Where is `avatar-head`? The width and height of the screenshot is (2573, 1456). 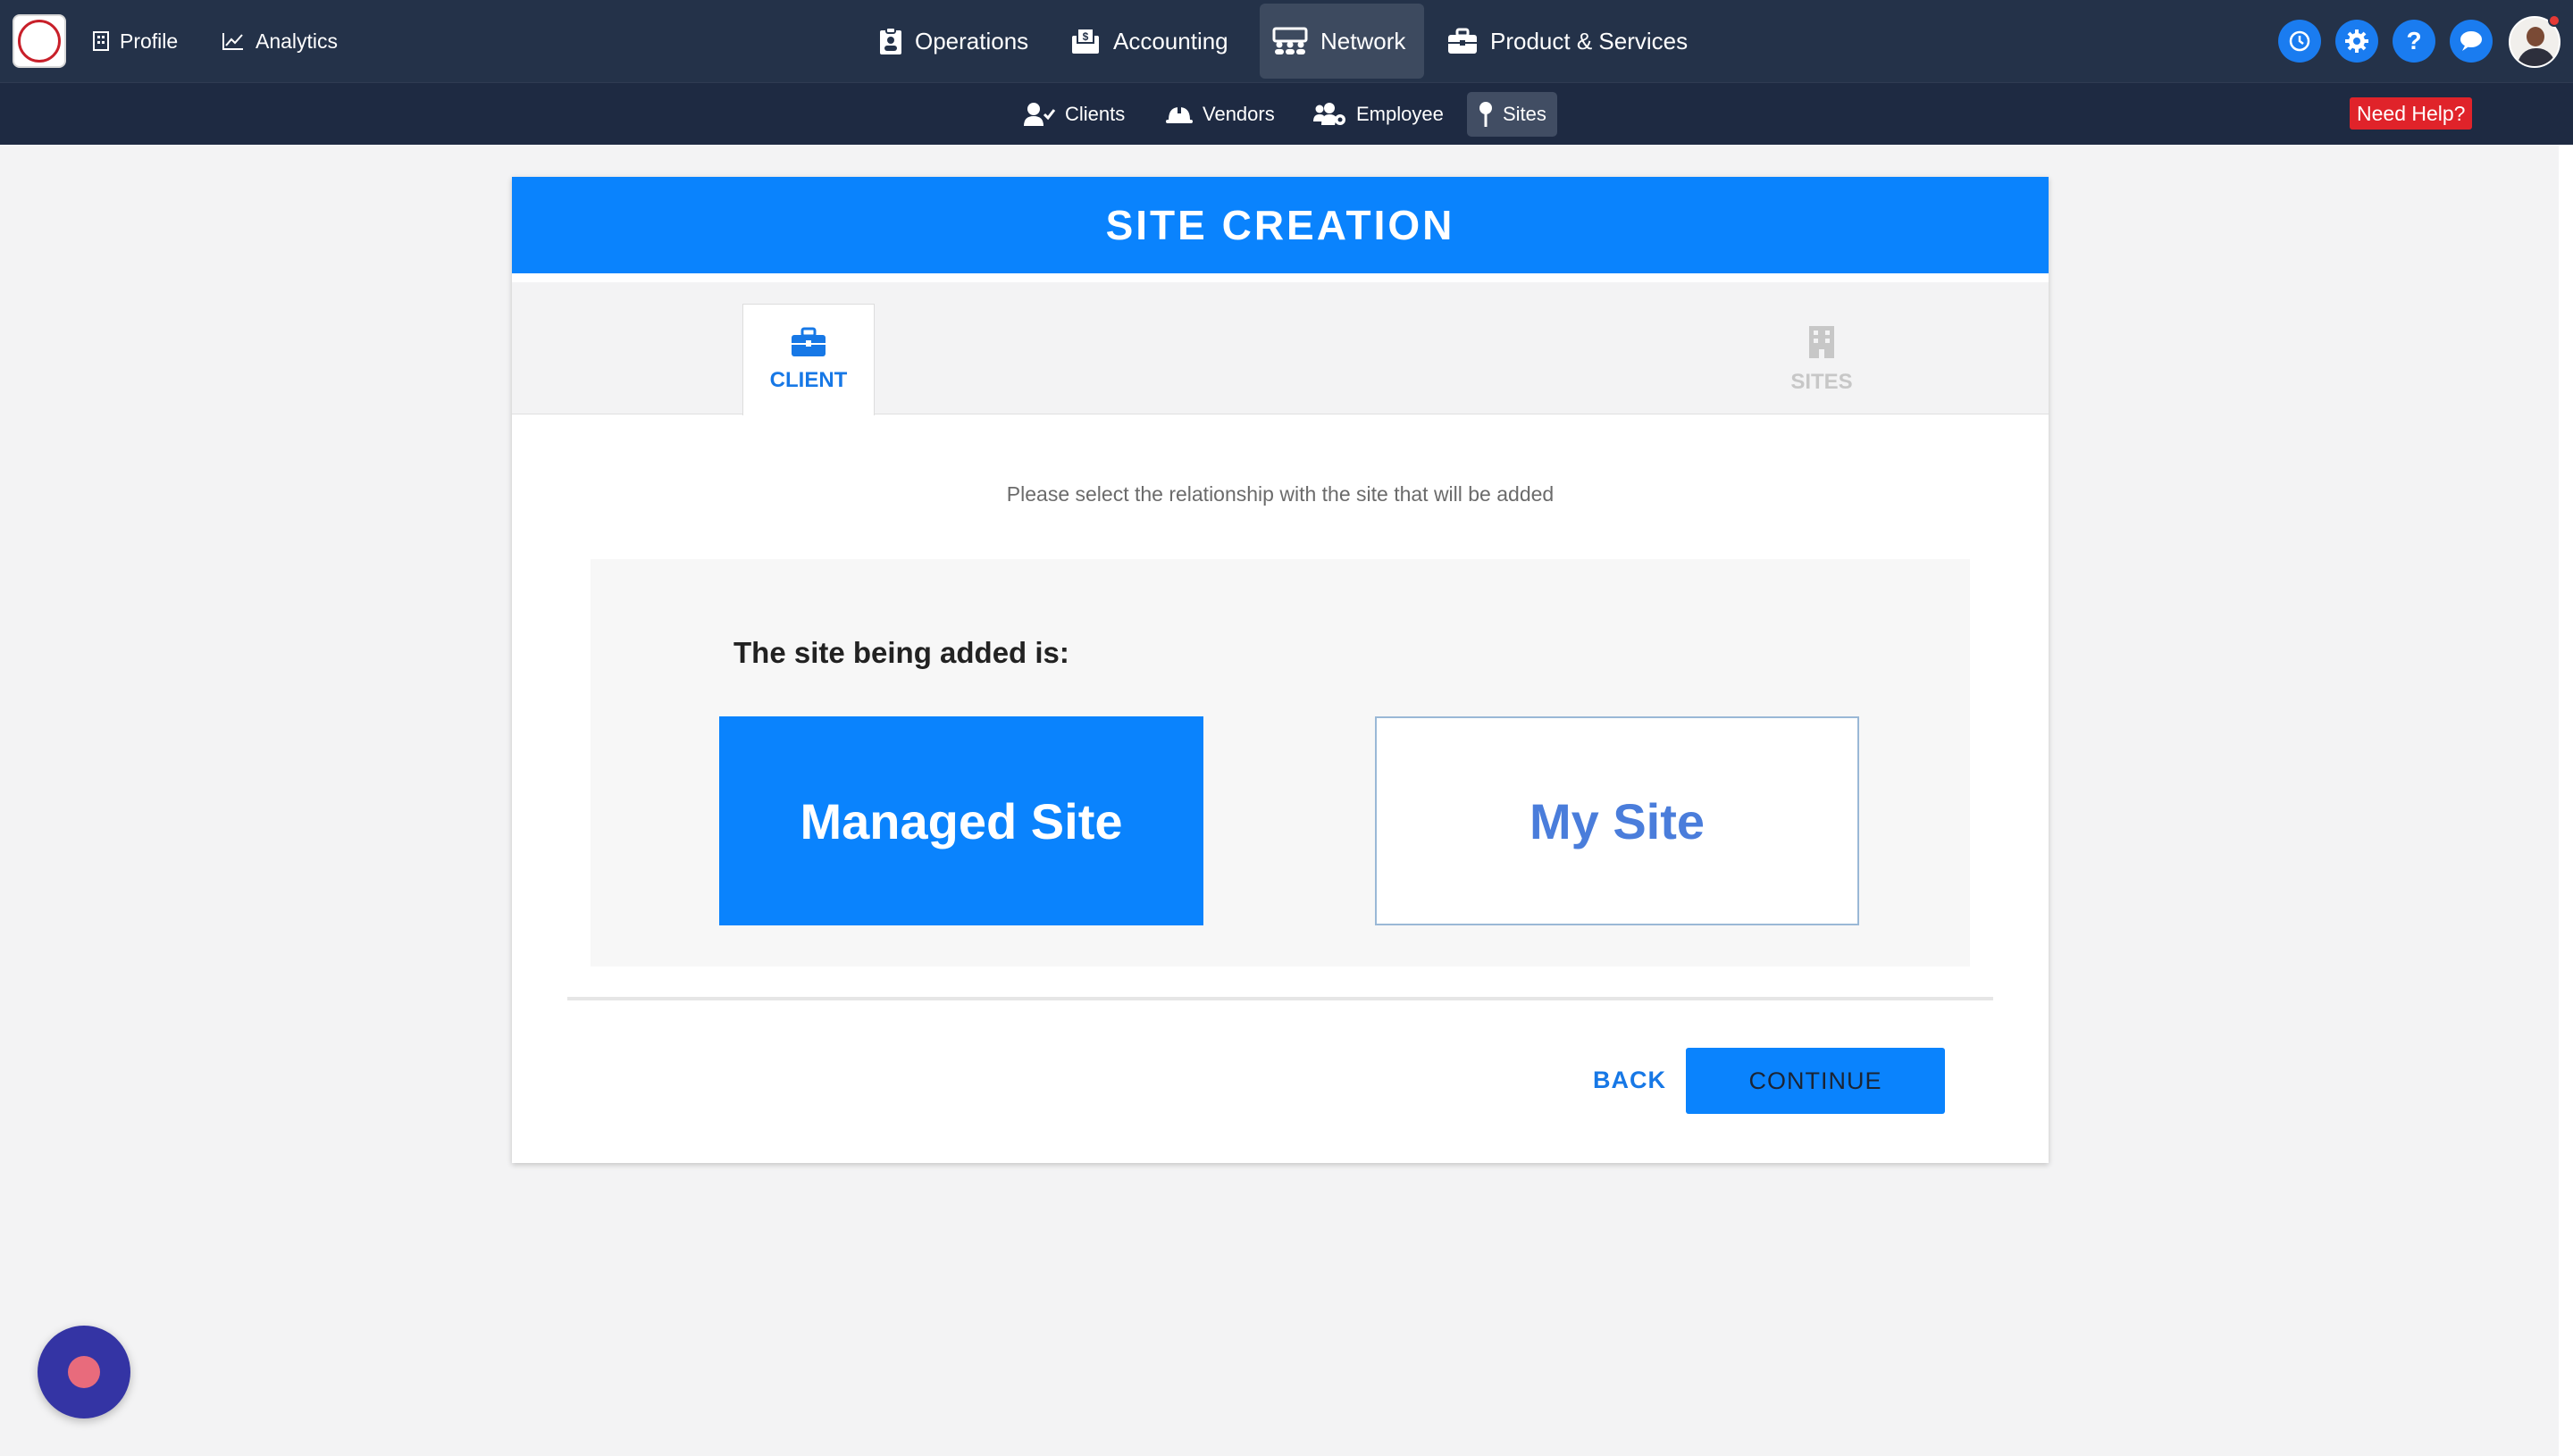 avatar-head is located at coordinates (2535, 36).